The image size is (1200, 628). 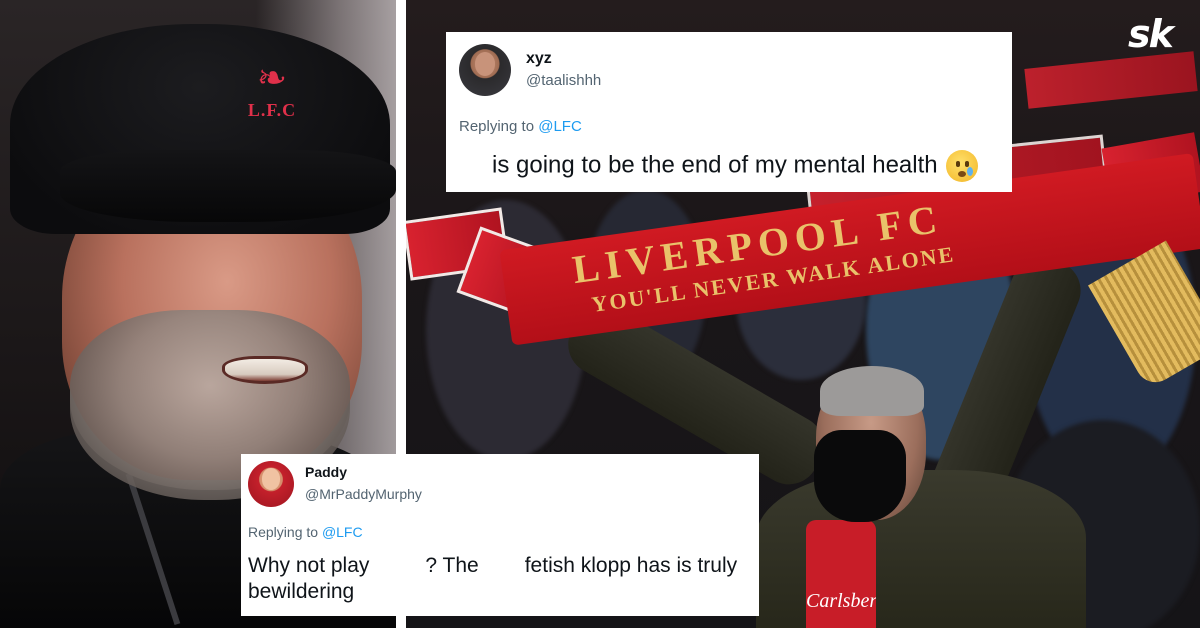 What do you see at coordinates (841, 574) in the screenshot?
I see `fan-shirt: Carlsberg` at bounding box center [841, 574].